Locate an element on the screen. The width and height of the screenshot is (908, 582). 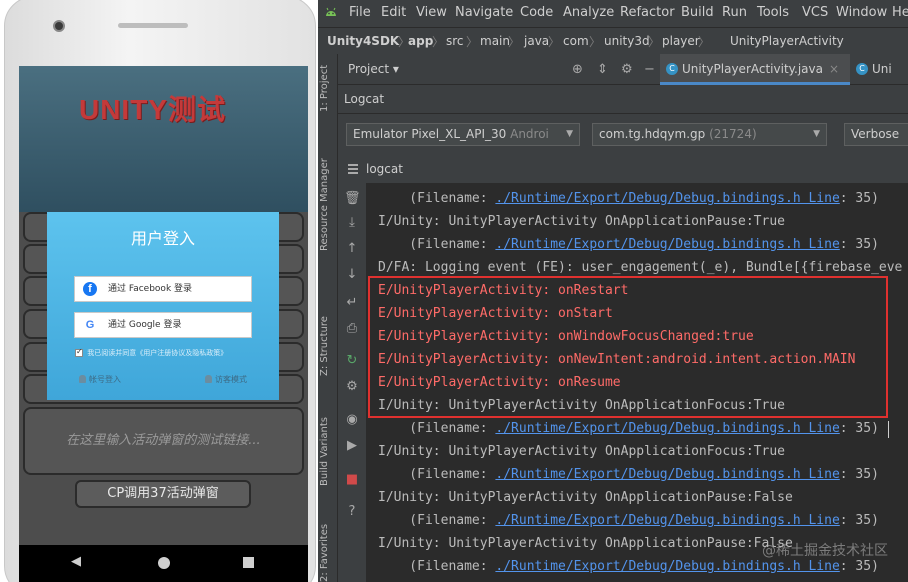
side-tab-build-variants: Build Variants is located at coordinates (324, 451).